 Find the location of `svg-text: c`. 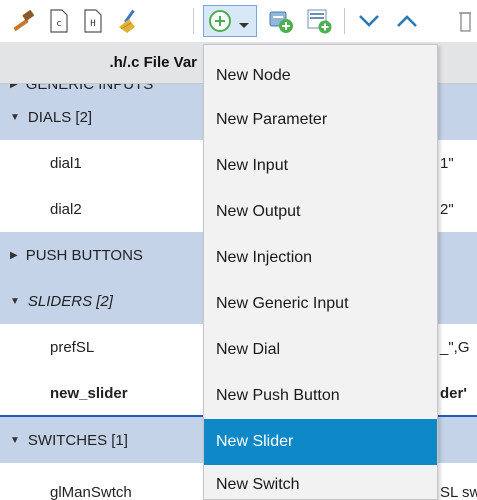

svg-text: c is located at coordinates (58, 24).